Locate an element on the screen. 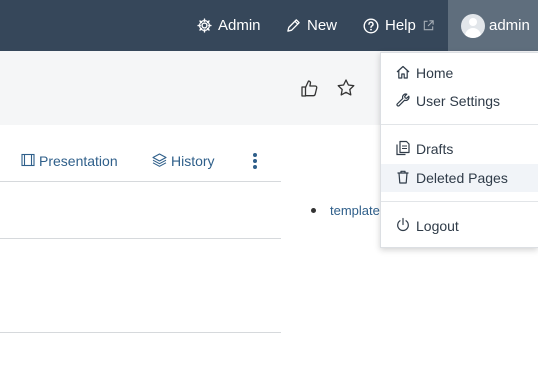 The image size is (538, 366). top-navbar: Admin New Help admin is located at coordinates (269, 25).